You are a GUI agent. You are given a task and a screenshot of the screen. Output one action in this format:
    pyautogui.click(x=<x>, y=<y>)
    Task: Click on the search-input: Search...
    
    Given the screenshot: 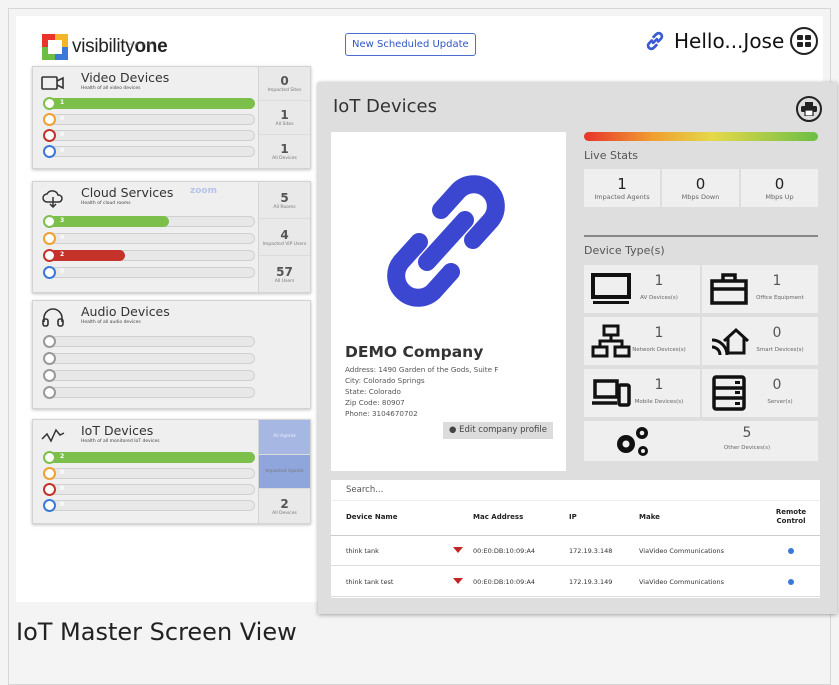 What is the action you would take?
    pyautogui.click(x=575, y=490)
    